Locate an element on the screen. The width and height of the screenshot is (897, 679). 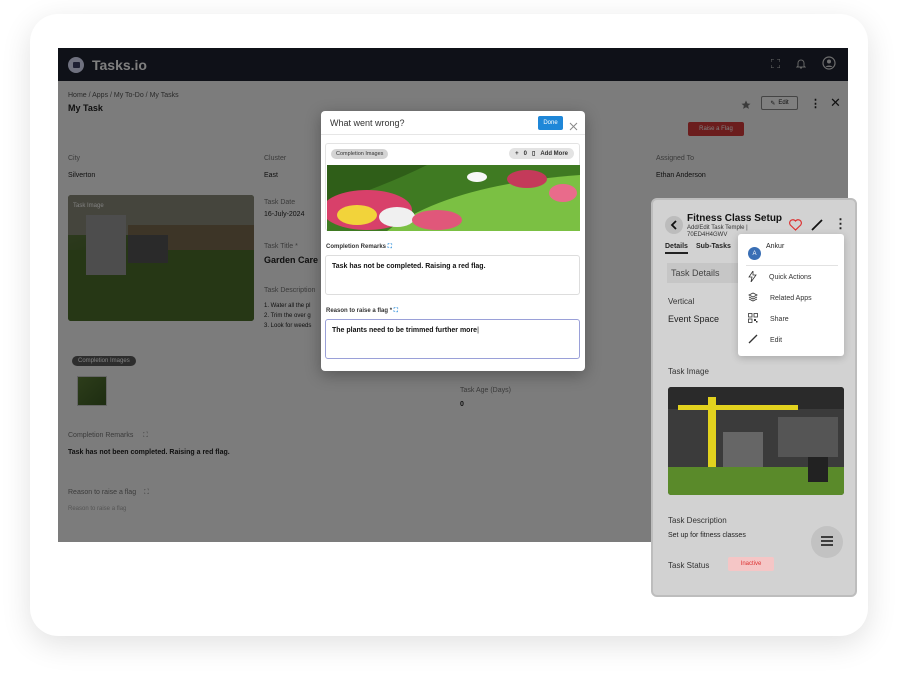
menu-item-edit: Edit is located at coordinates (765, 340).